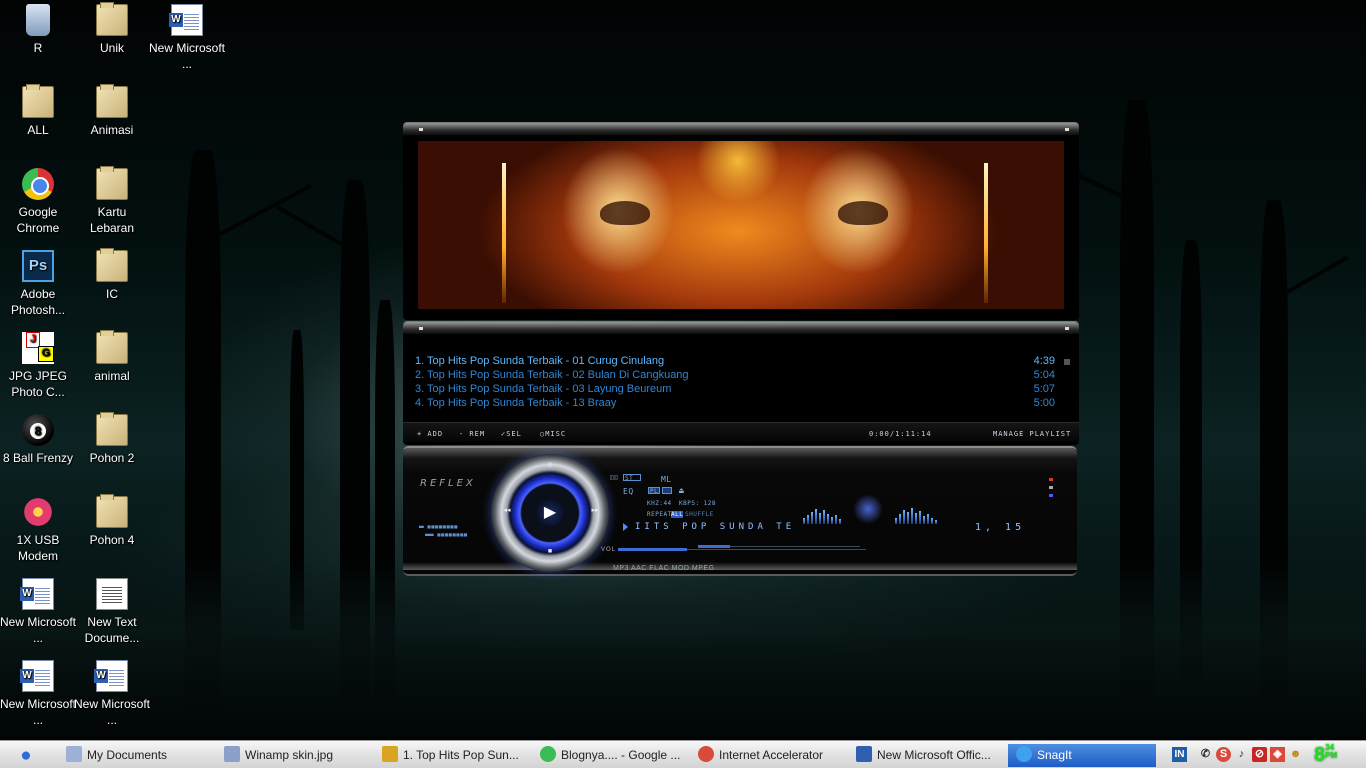 The height and width of the screenshot is (768, 1366). I want to click on chrome-icon, so click(548, 754).